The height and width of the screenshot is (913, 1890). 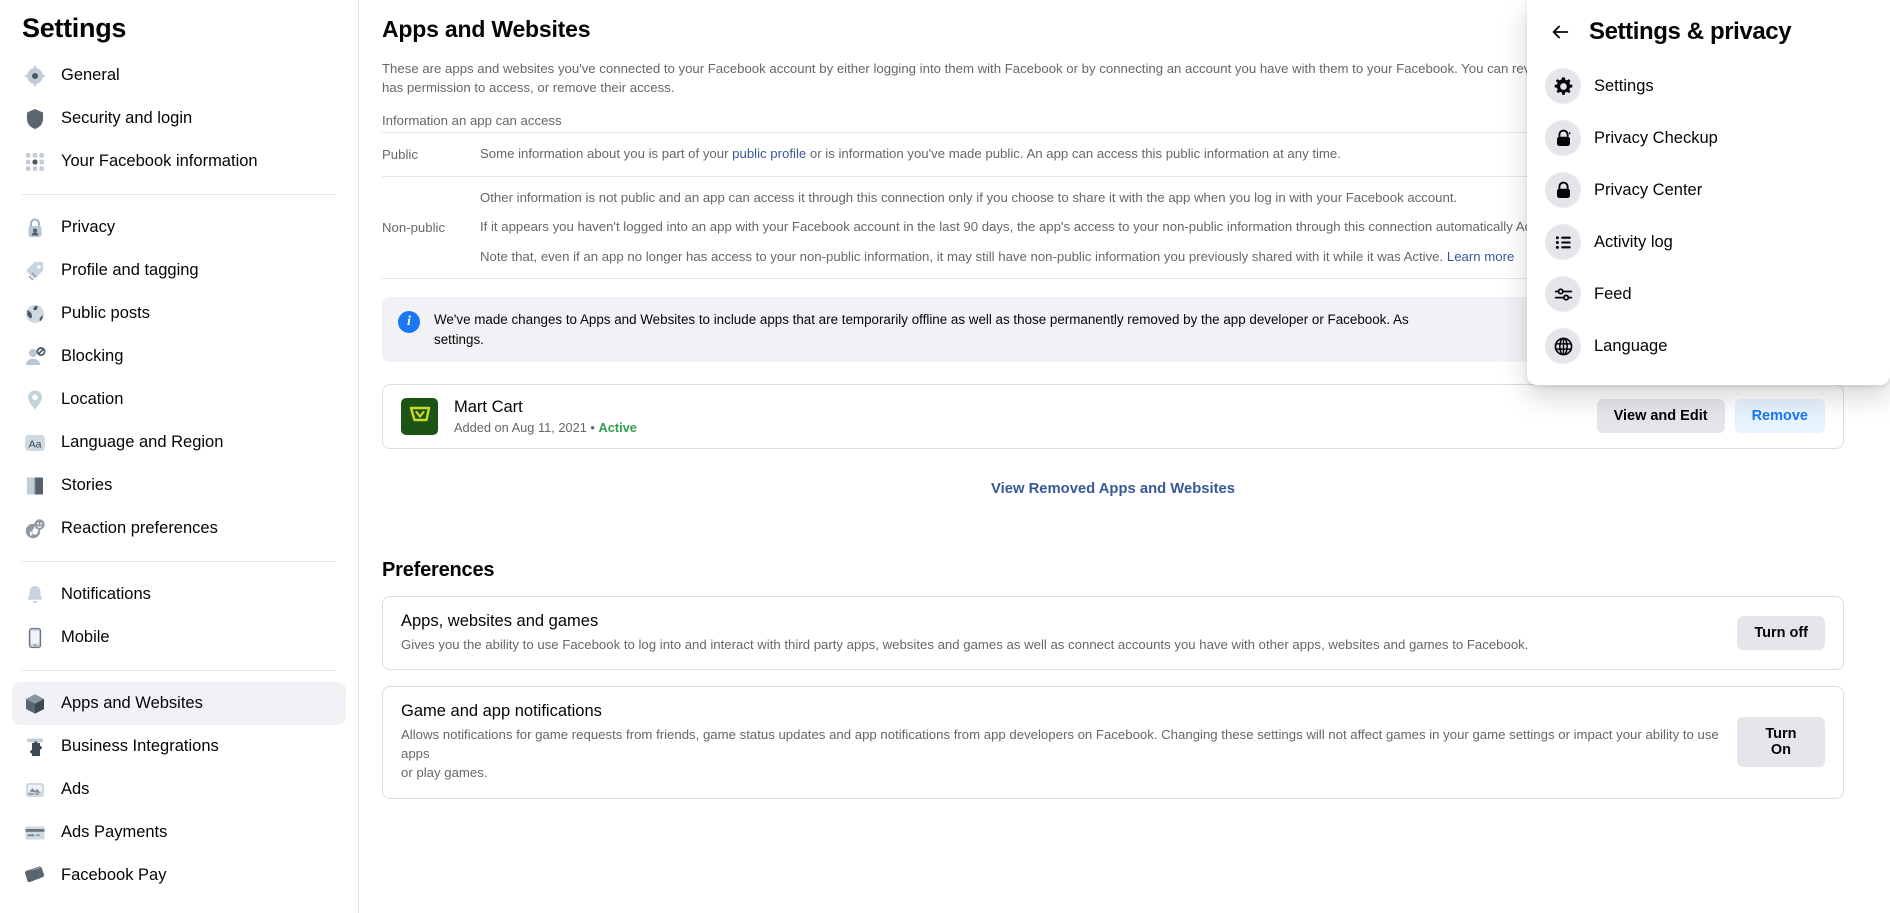 I want to click on preferences-heading: Preferences, so click(x=438, y=569).